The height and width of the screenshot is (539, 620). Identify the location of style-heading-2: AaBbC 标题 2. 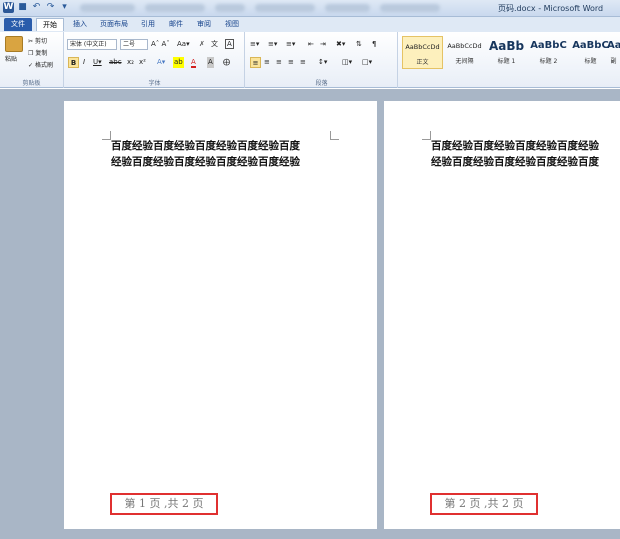
(548, 52).